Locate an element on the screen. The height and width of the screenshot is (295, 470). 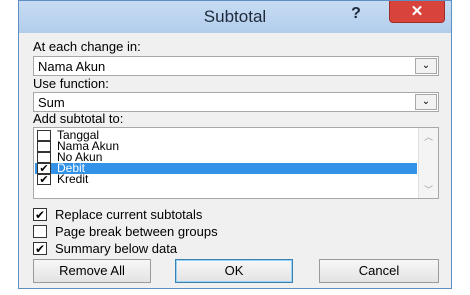
list-item-kredit: ✔ Kredit is located at coordinates (226, 179).